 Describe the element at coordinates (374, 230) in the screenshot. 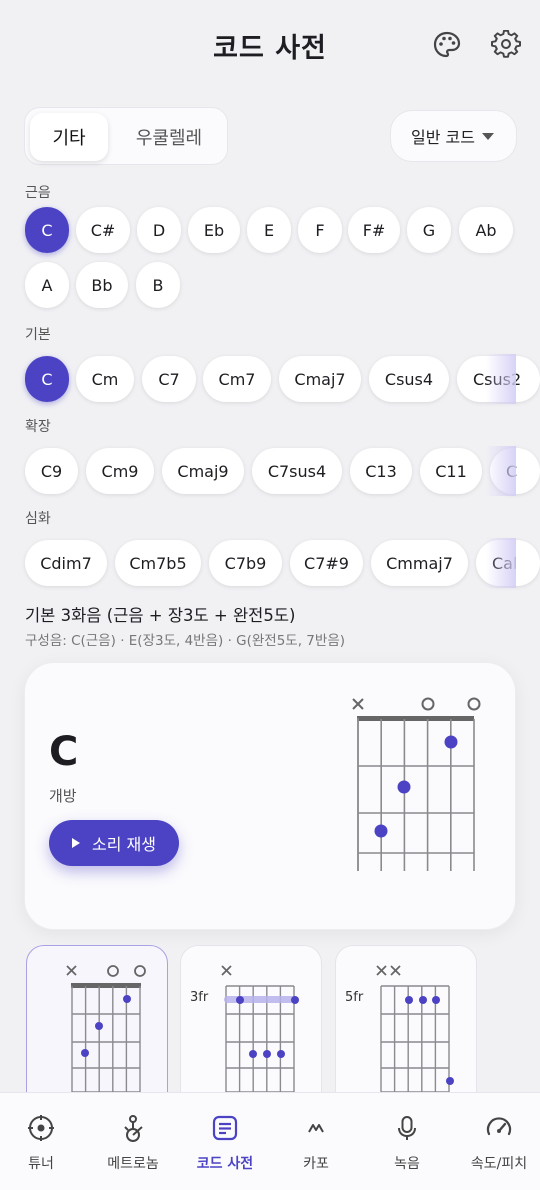

I see `root-chip: F#` at that location.